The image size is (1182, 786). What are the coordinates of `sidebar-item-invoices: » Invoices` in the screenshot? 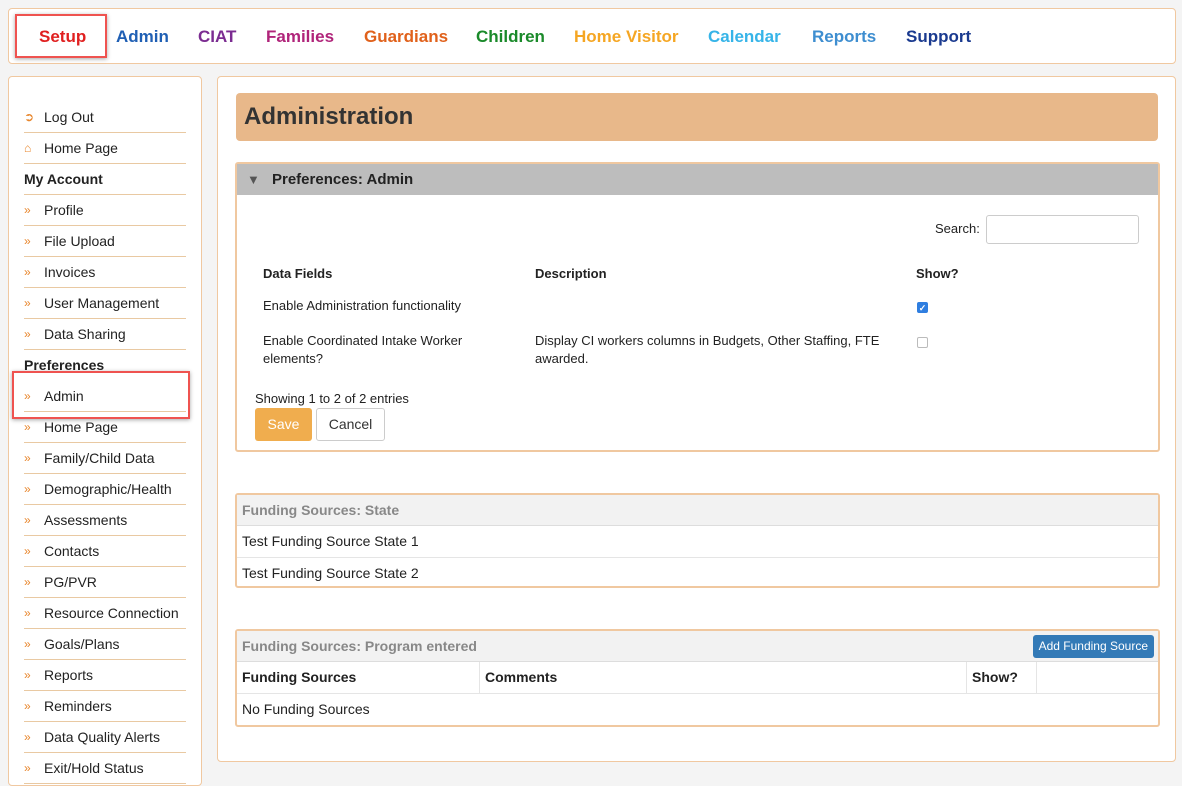 It's located at (105, 272).